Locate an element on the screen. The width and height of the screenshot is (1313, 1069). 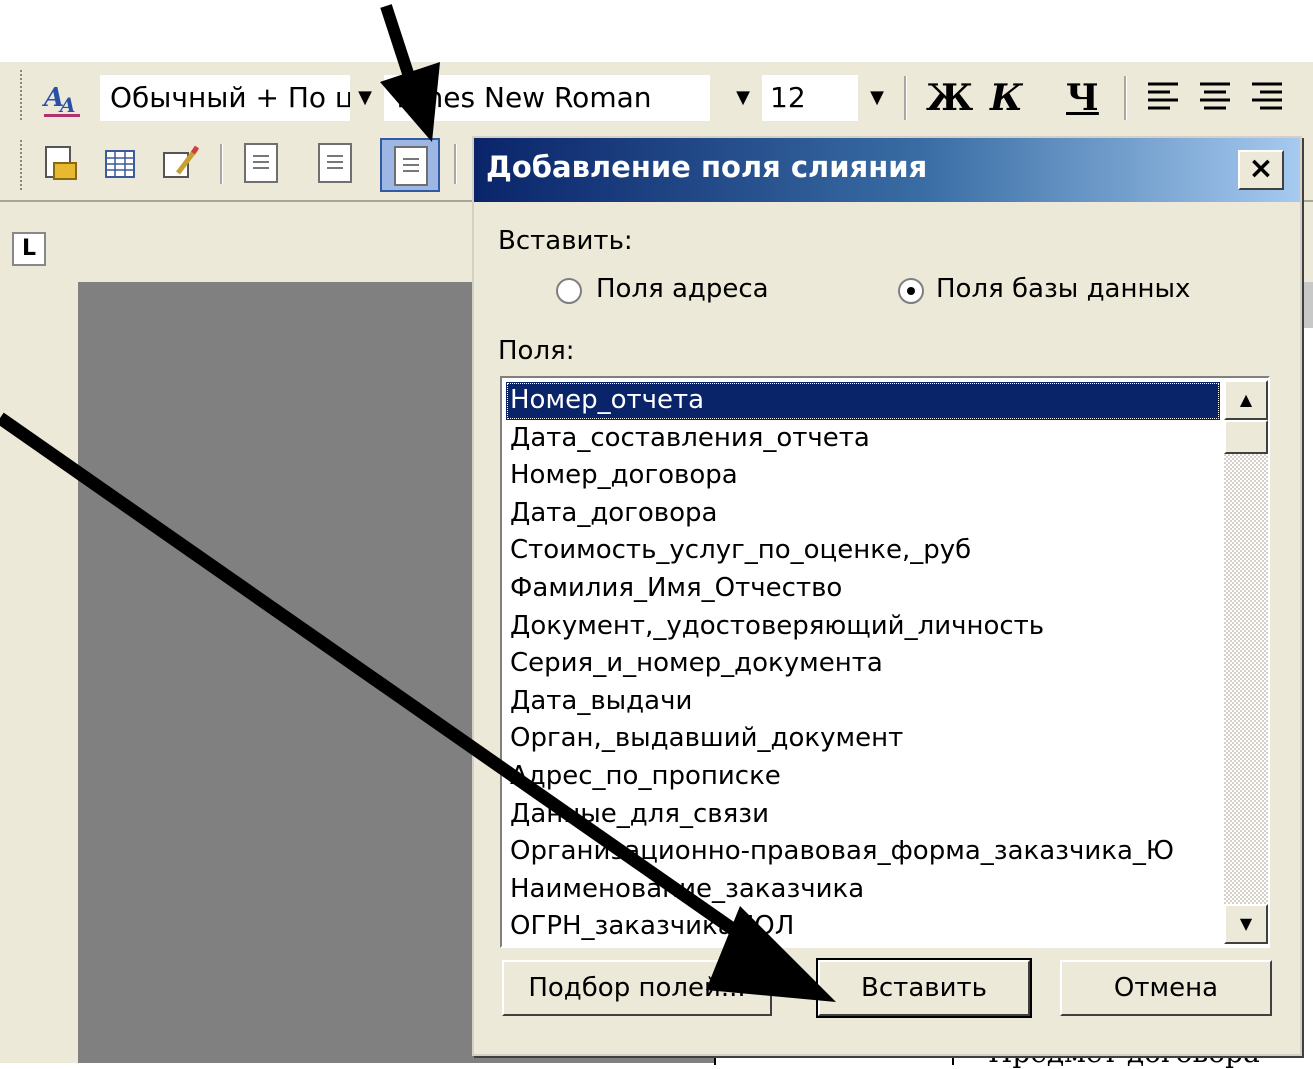
insert-address-block-icon is located at coordinates (261, 163).